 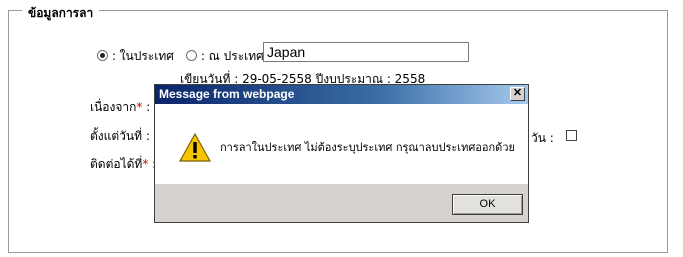 What do you see at coordinates (120, 136) in the screenshot?
I see `from-date-label: ตั้งแต่วันที่ :` at bounding box center [120, 136].